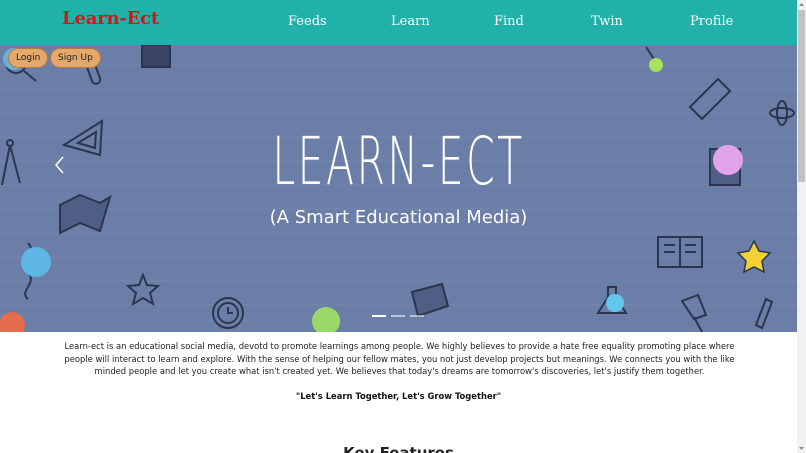  I want to click on carousel-prev-chevron-icon, so click(60, 165).